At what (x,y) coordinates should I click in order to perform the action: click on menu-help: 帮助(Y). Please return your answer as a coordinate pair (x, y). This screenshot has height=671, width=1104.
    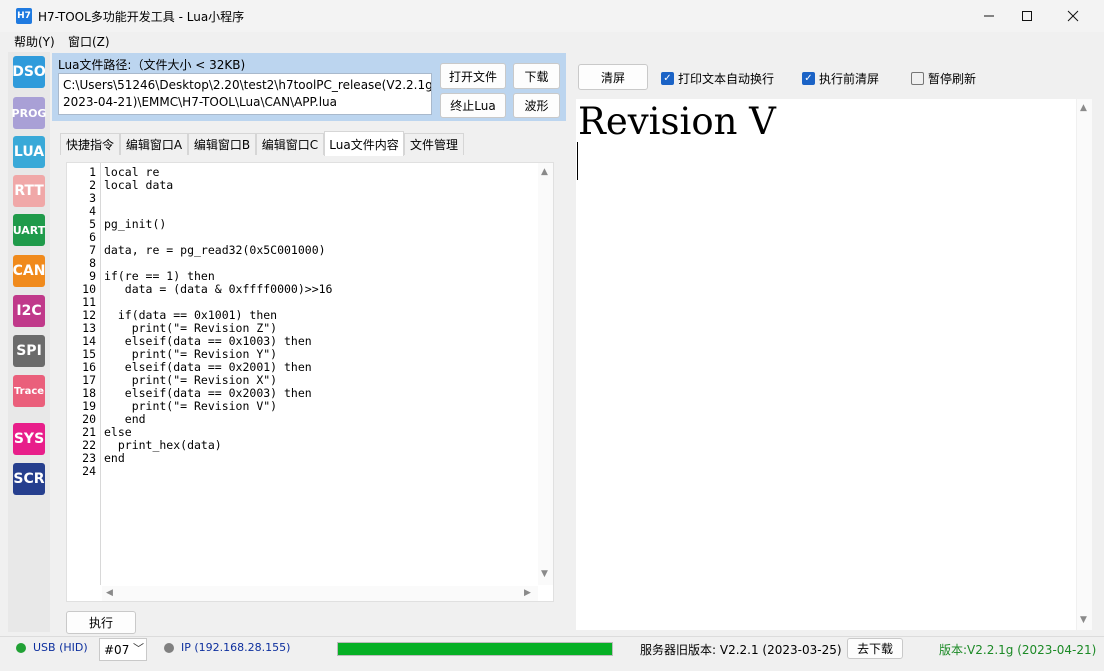
    Looking at the image, I should click on (34, 41).